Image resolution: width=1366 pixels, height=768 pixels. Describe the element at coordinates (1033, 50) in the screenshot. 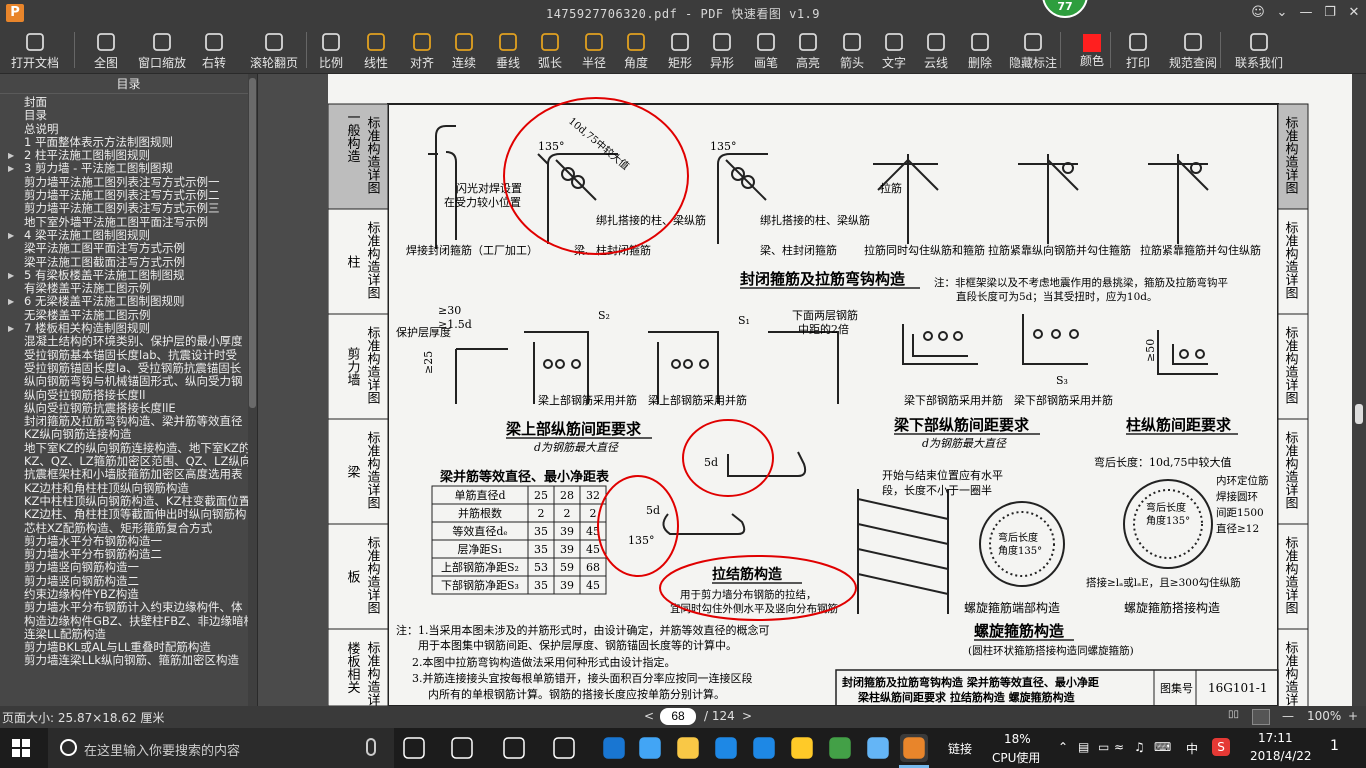

I see `hide-tool-button: 隐藏标注` at that location.